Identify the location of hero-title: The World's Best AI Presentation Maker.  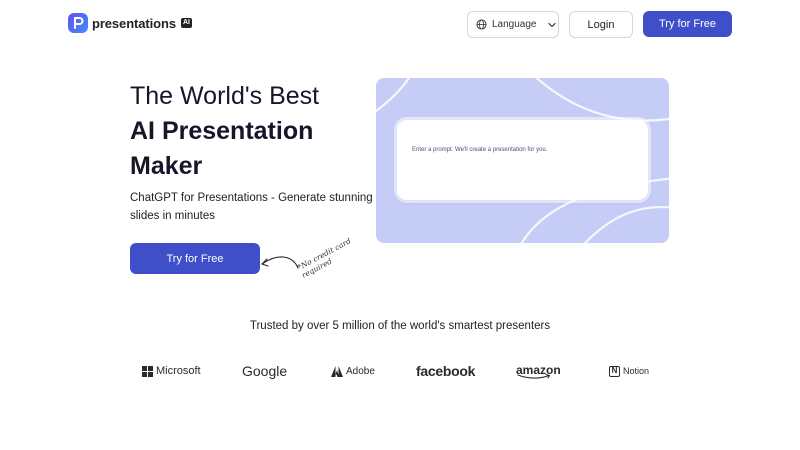
(250, 131).